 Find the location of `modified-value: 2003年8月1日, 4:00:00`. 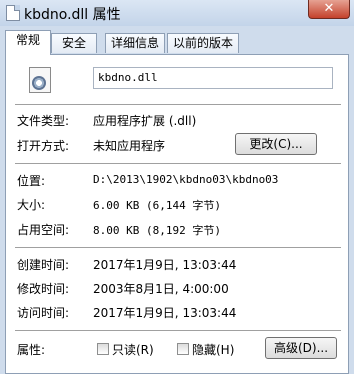

modified-value: 2003年8月1日, 4:00:00 is located at coordinates (161, 289).